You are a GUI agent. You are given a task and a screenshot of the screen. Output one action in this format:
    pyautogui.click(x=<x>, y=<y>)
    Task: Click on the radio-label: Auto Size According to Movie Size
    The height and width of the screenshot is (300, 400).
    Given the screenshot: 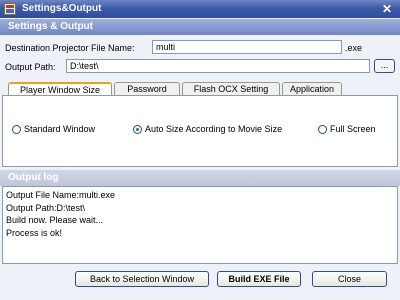 What is the action you would take?
    pyautogui.click(x=214, y=129)
    